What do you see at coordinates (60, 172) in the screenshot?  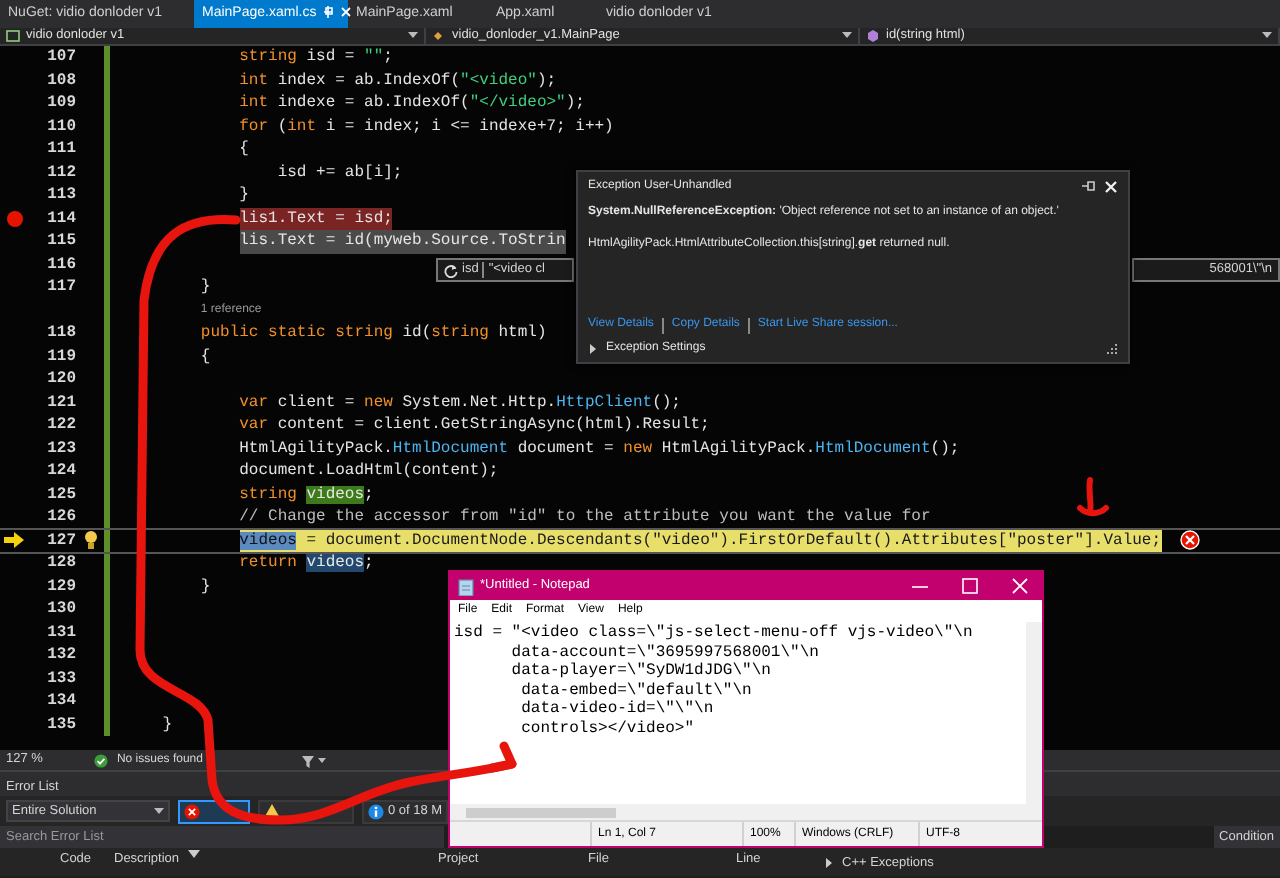 I see `line-number: 112` at bounding box center [60, 172].